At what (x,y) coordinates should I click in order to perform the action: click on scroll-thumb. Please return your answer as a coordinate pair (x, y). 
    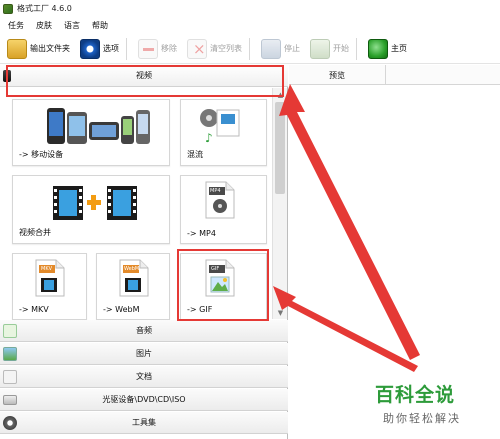
    Looking at the image, I should click on (280, 148).